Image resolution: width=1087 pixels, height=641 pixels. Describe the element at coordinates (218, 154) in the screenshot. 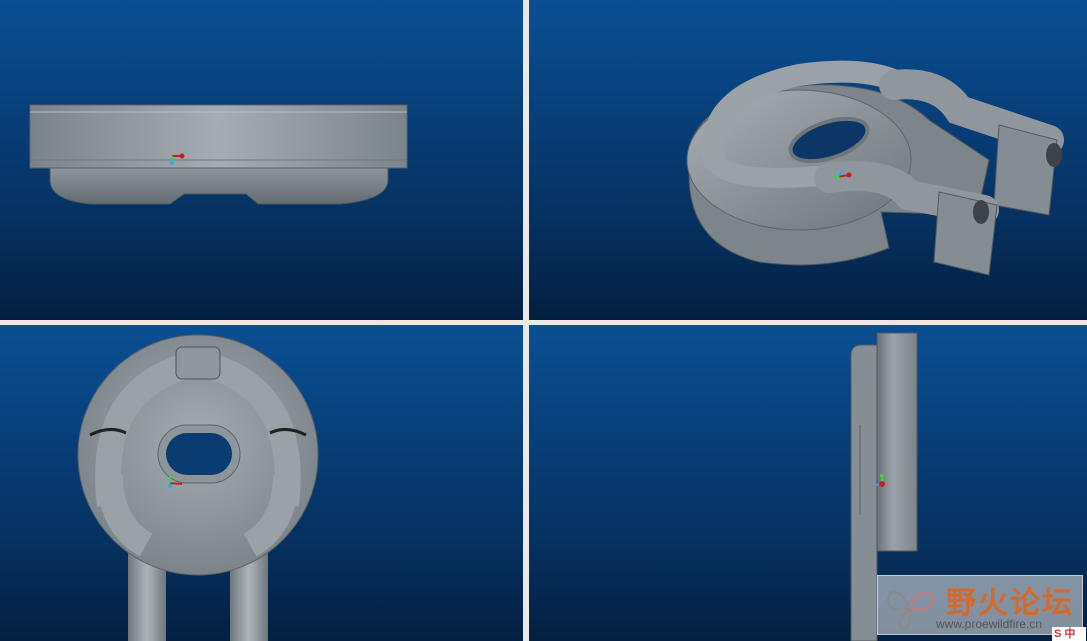

I see `front-view-model` at that location.